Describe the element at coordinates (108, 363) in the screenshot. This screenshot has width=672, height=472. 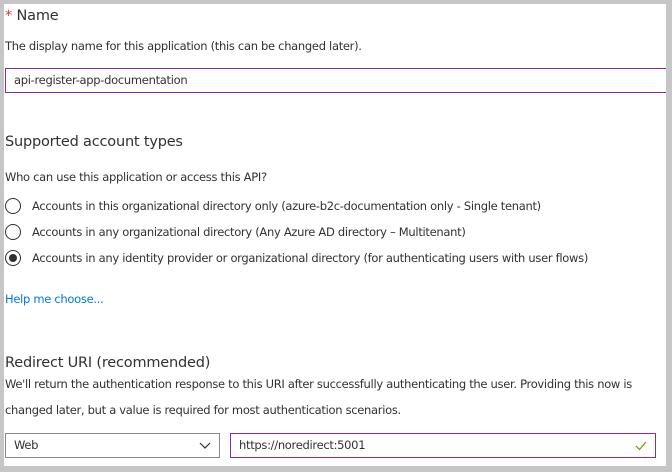
I see `redirect-uri-heading: Redirect URI (recommended)` at that location.